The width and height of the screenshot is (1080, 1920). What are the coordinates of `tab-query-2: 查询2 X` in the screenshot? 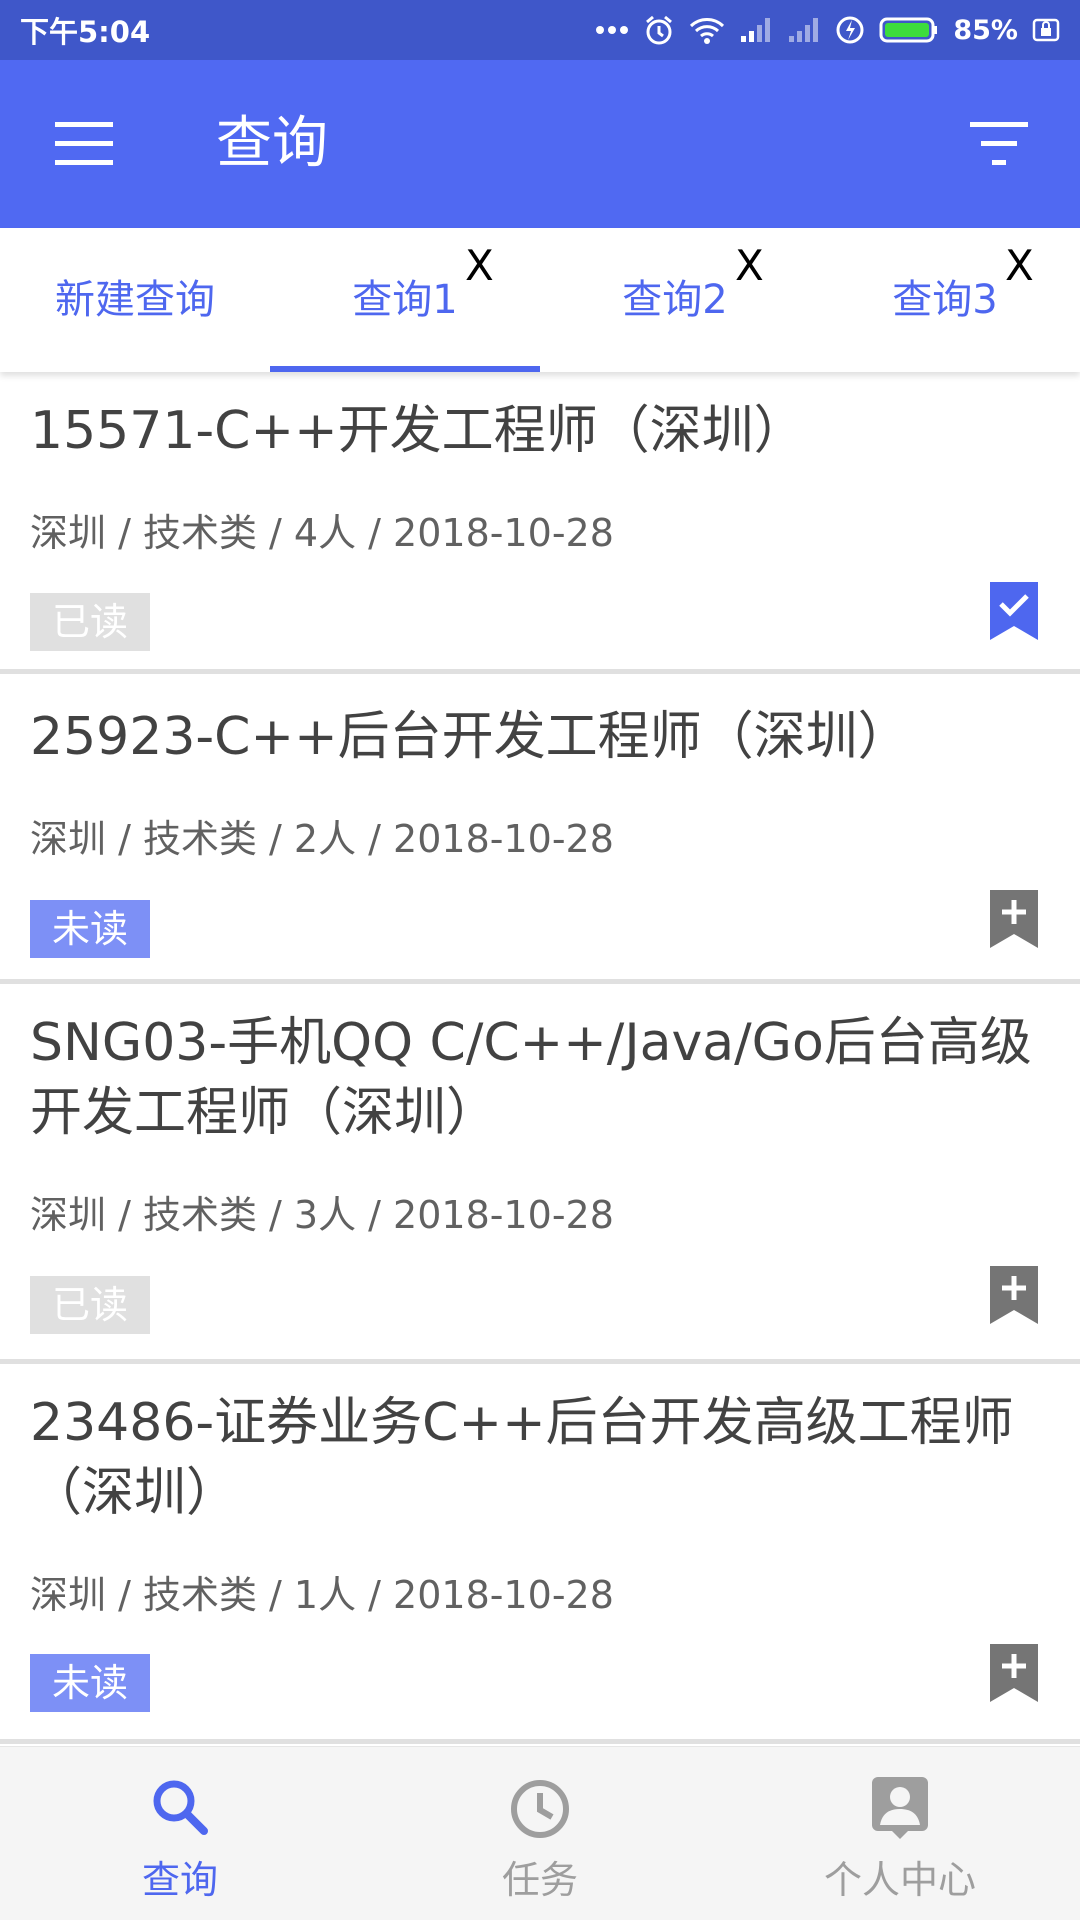 It's located at (675, 300).